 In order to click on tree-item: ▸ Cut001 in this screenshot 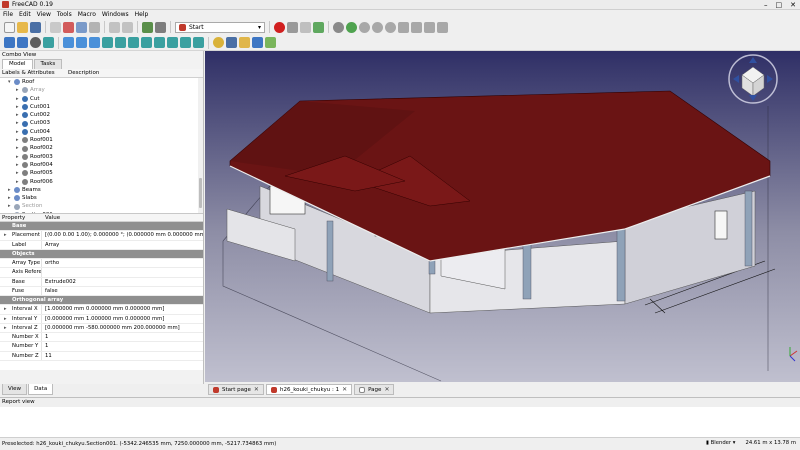, I will do `click(101, 107)`.